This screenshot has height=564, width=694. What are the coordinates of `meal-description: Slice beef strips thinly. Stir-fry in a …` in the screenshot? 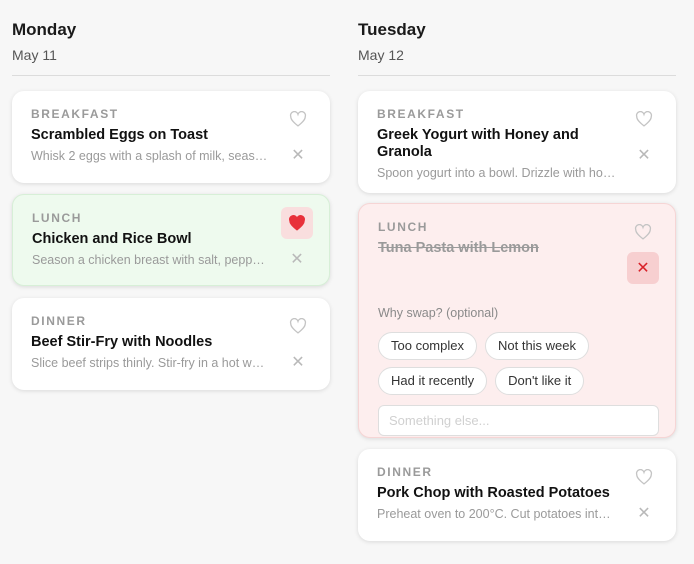 It's located at (150, 363).